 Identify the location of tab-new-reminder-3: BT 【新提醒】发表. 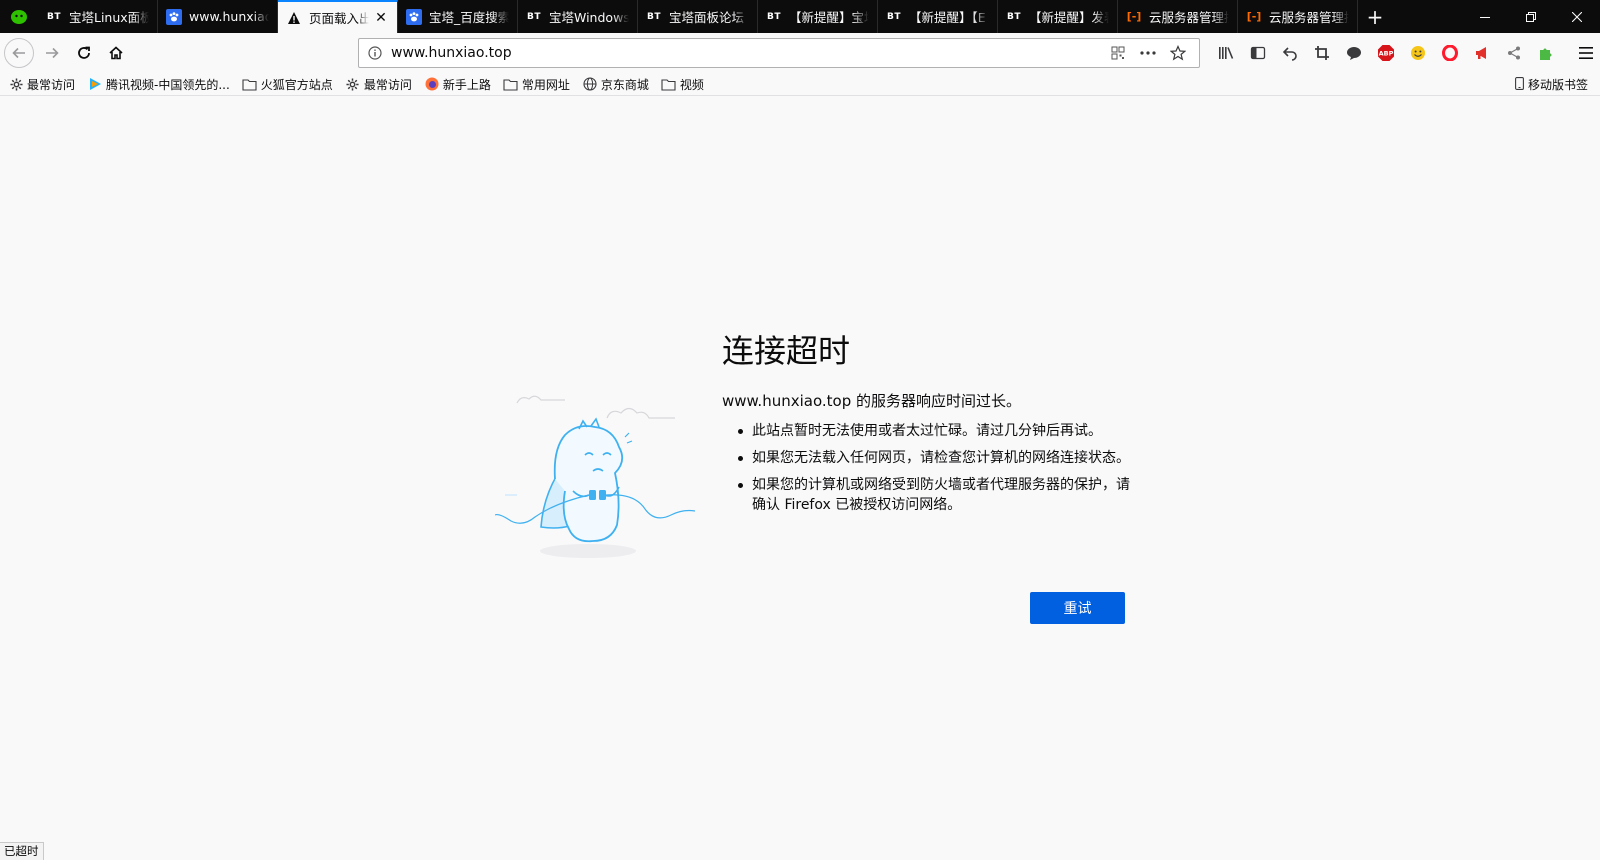
(1058, 16).